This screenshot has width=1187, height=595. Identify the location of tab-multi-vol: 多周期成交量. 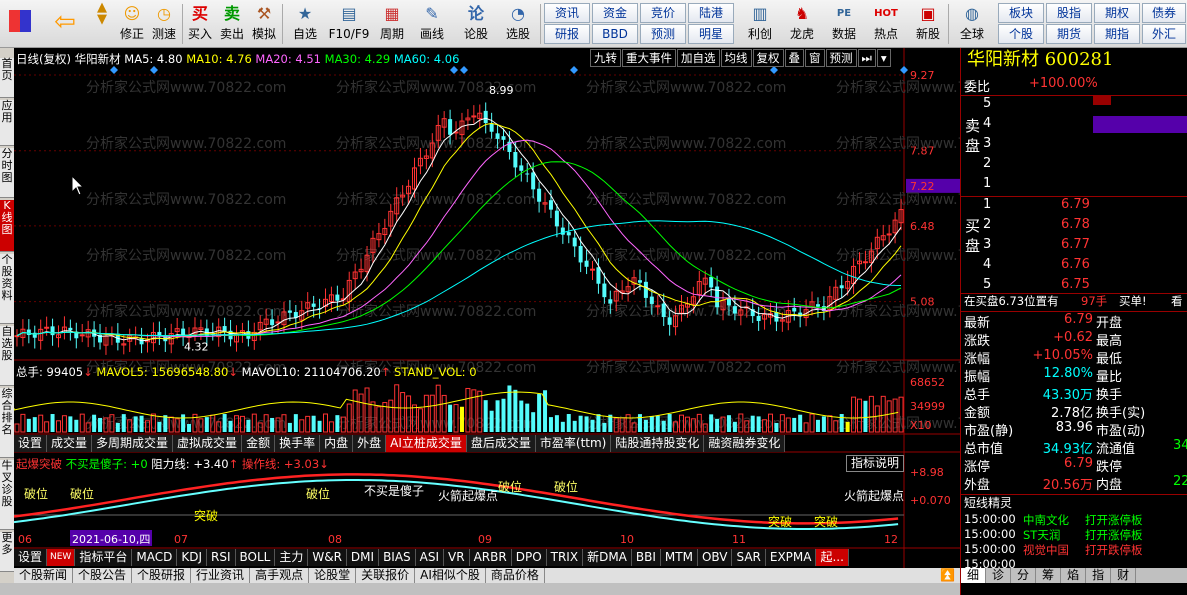
(133, 443).